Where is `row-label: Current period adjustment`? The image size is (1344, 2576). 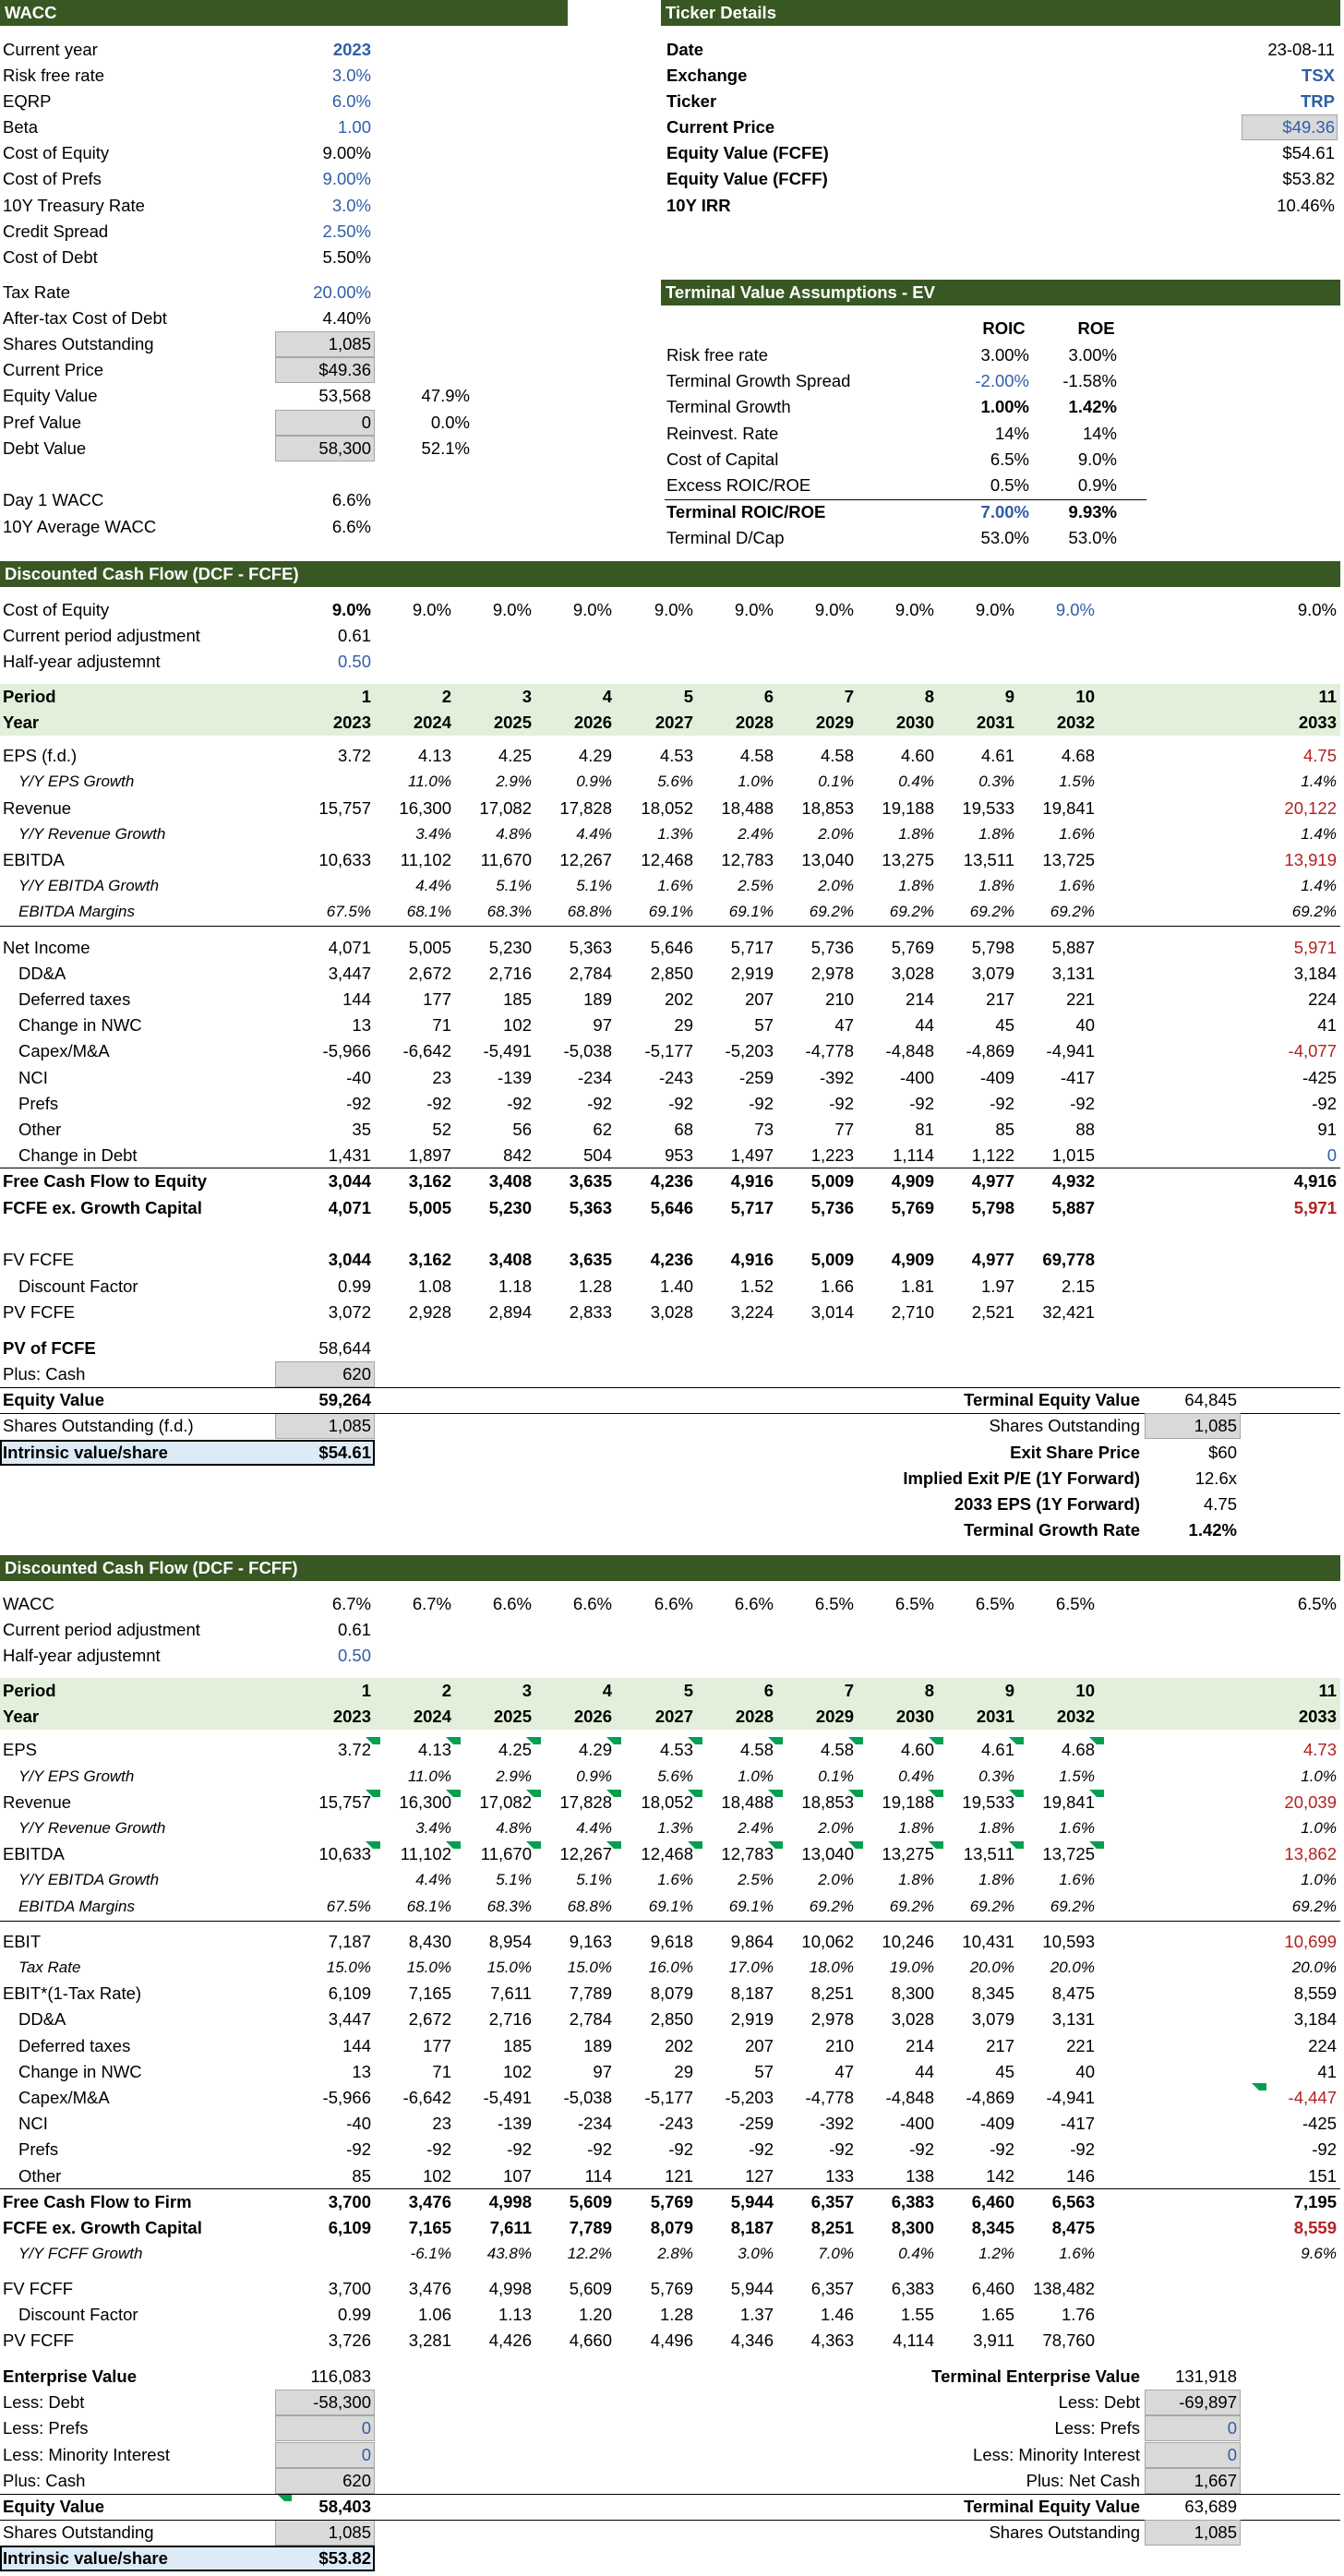 row-label: Current period adjustment is located at coordinates (101, 636).